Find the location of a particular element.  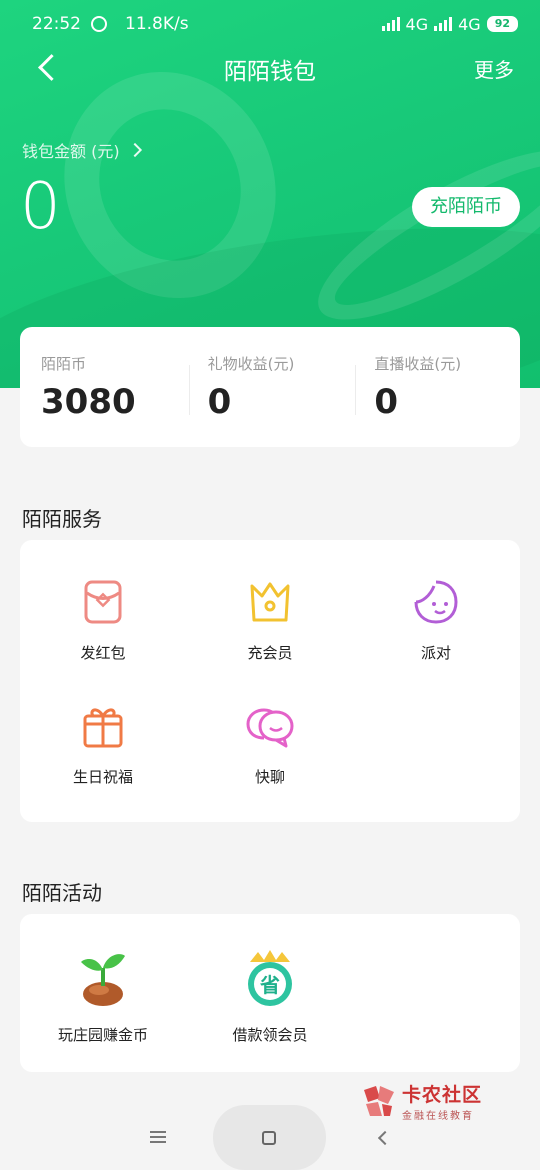

balance-label: 钱包金额 (元) is located at coordinates (71, 151).